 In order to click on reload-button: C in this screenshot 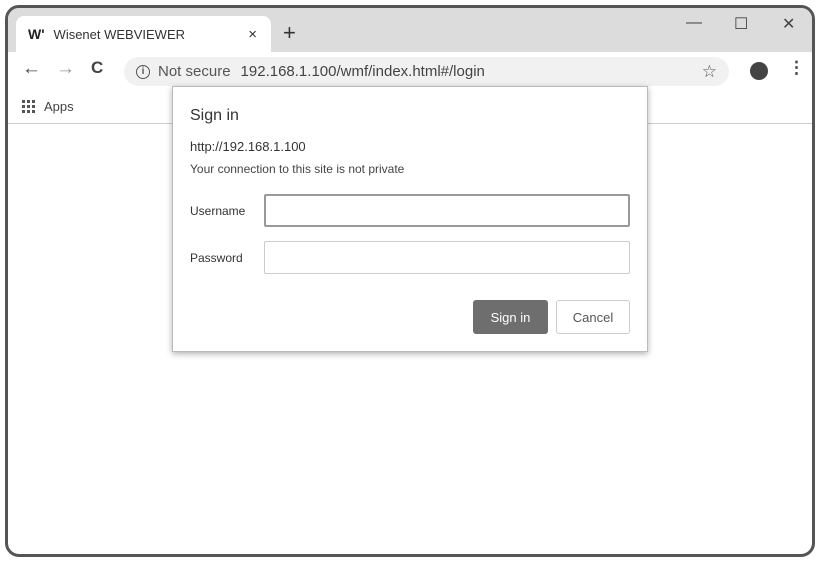, I will do `click(97, 68)`.